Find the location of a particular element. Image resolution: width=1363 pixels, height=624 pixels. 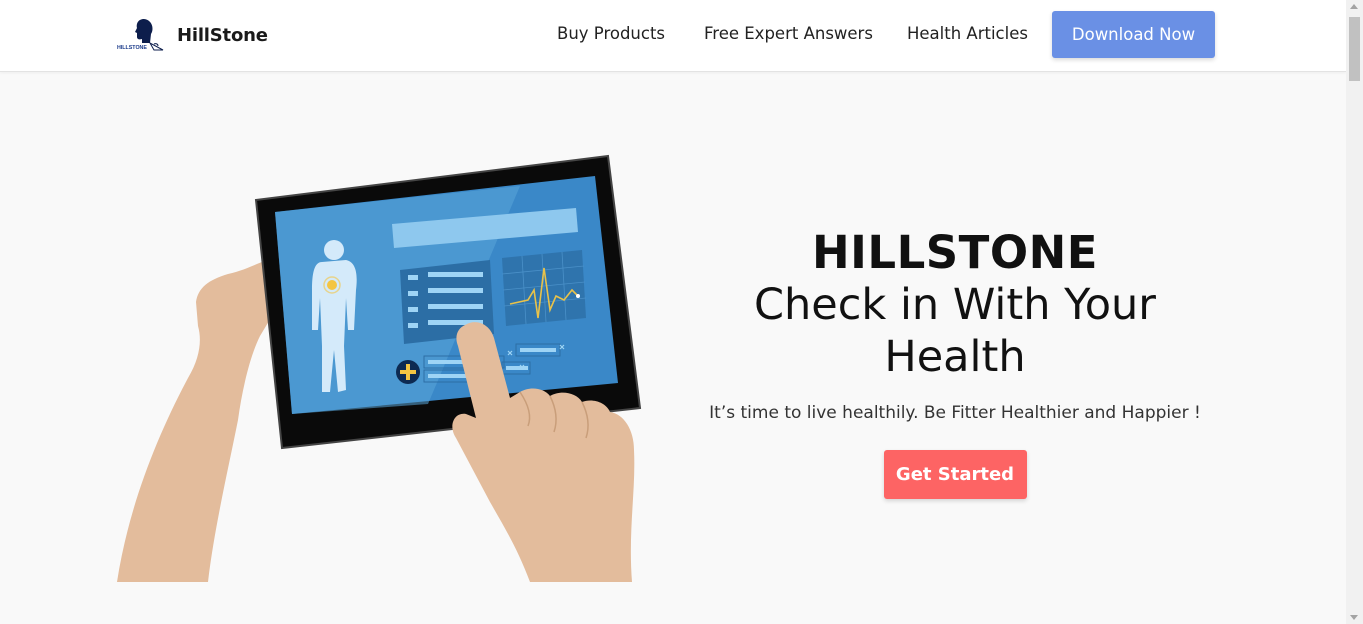

svg-text: HILLSTONE is located at coordinates (132, 48).